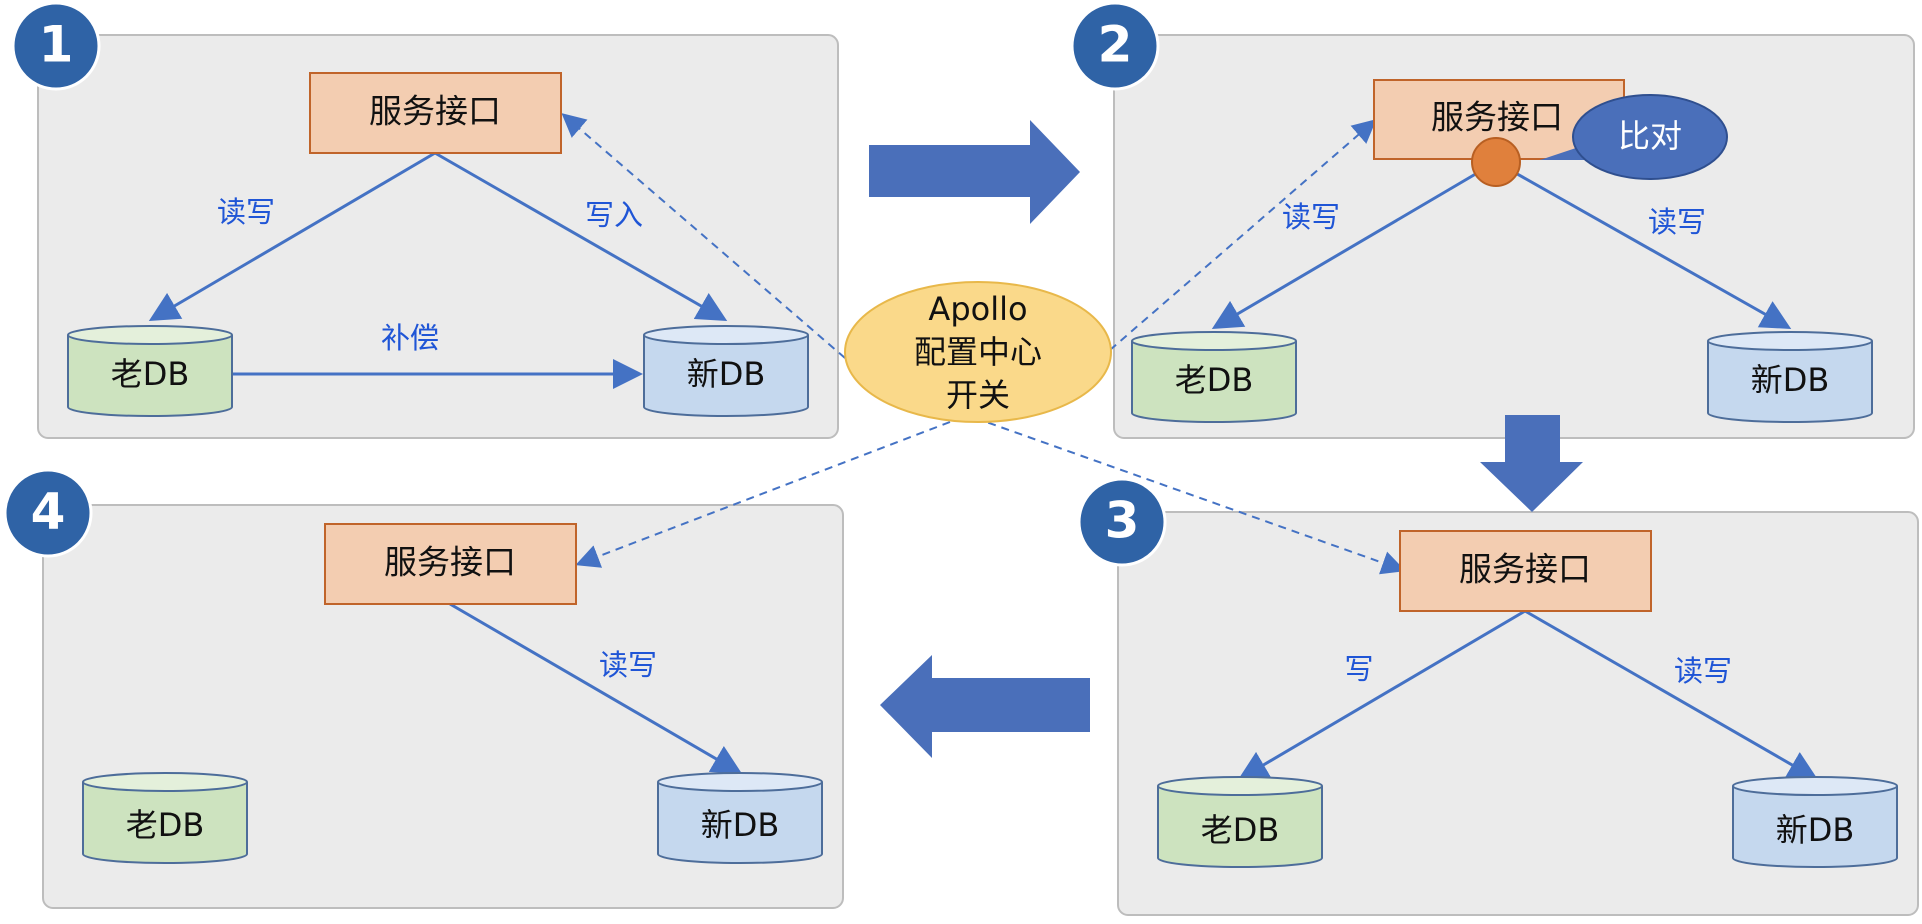  Describe the element at coordinates (1650, 136) in the screenshot. I see `panel-2-compare-label: 比对` at that location.